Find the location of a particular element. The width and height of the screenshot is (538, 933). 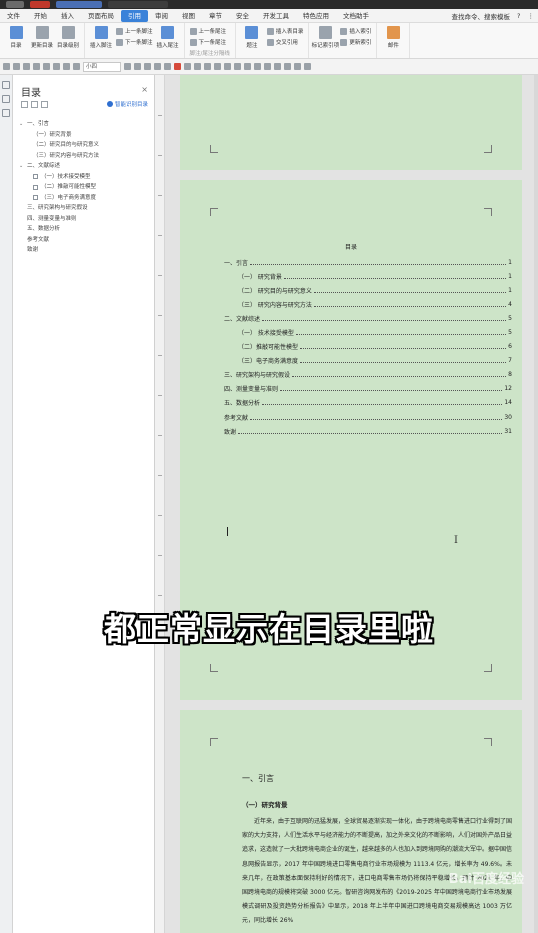

font-color-icon is located at coordinates (177, 66).